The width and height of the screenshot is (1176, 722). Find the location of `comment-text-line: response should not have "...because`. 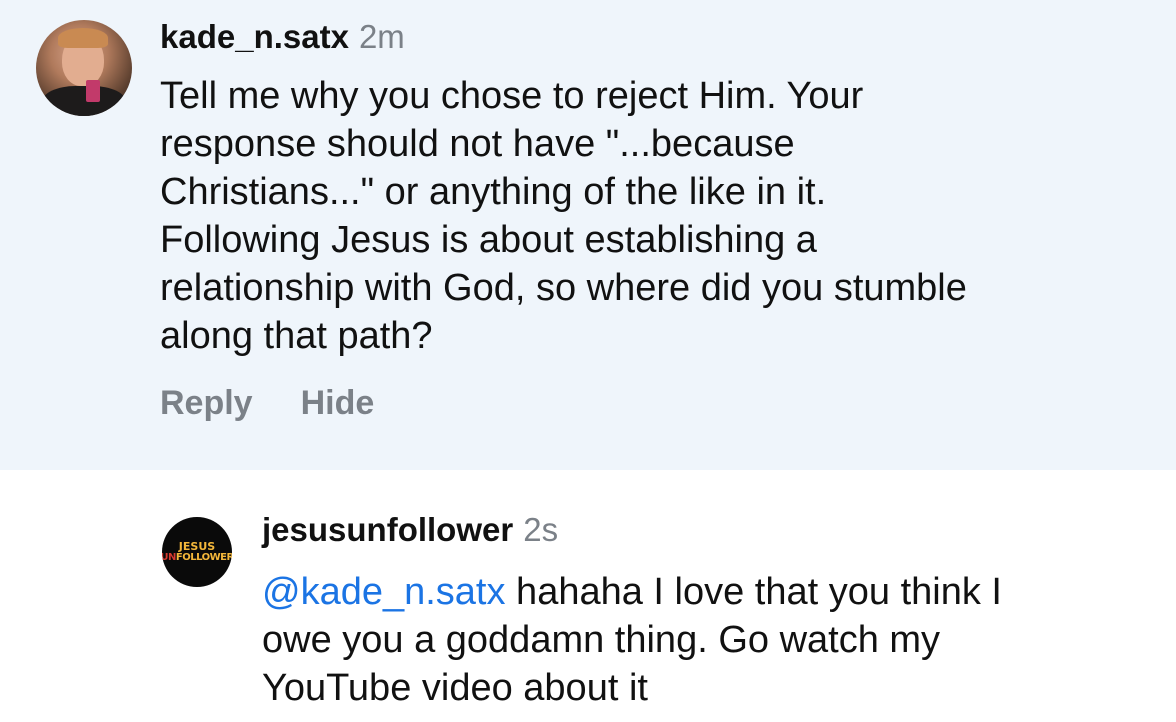

comment-text-line: response should not have "...because is located at coordinates (477, 144).